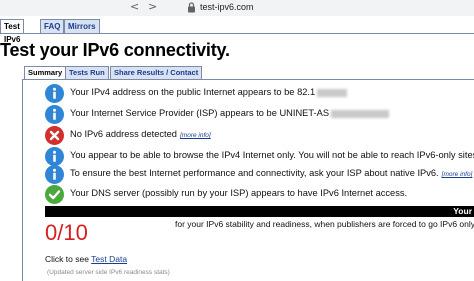  I want to click on tab-share-results: Share Results / Contact, so click(156, 72).